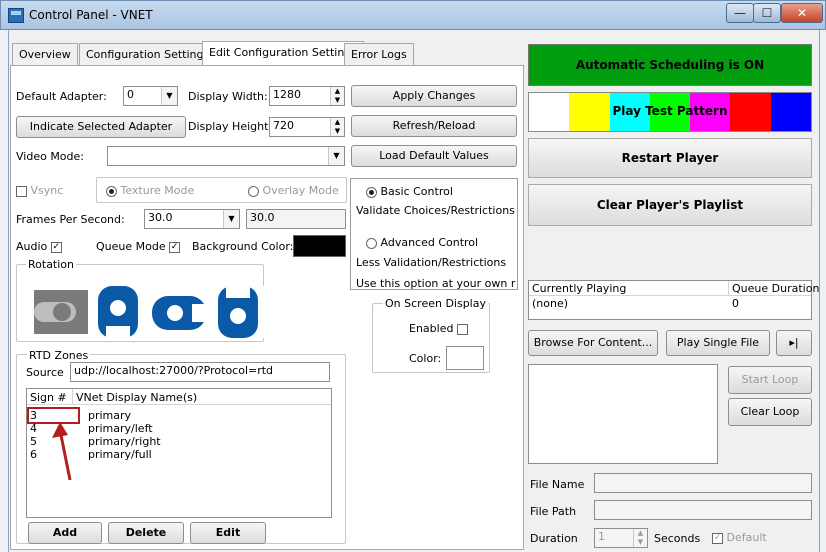  I want to click on rtd-source-field: udp://localhost:27000/?Protocol=rtd, so click(200, 372).